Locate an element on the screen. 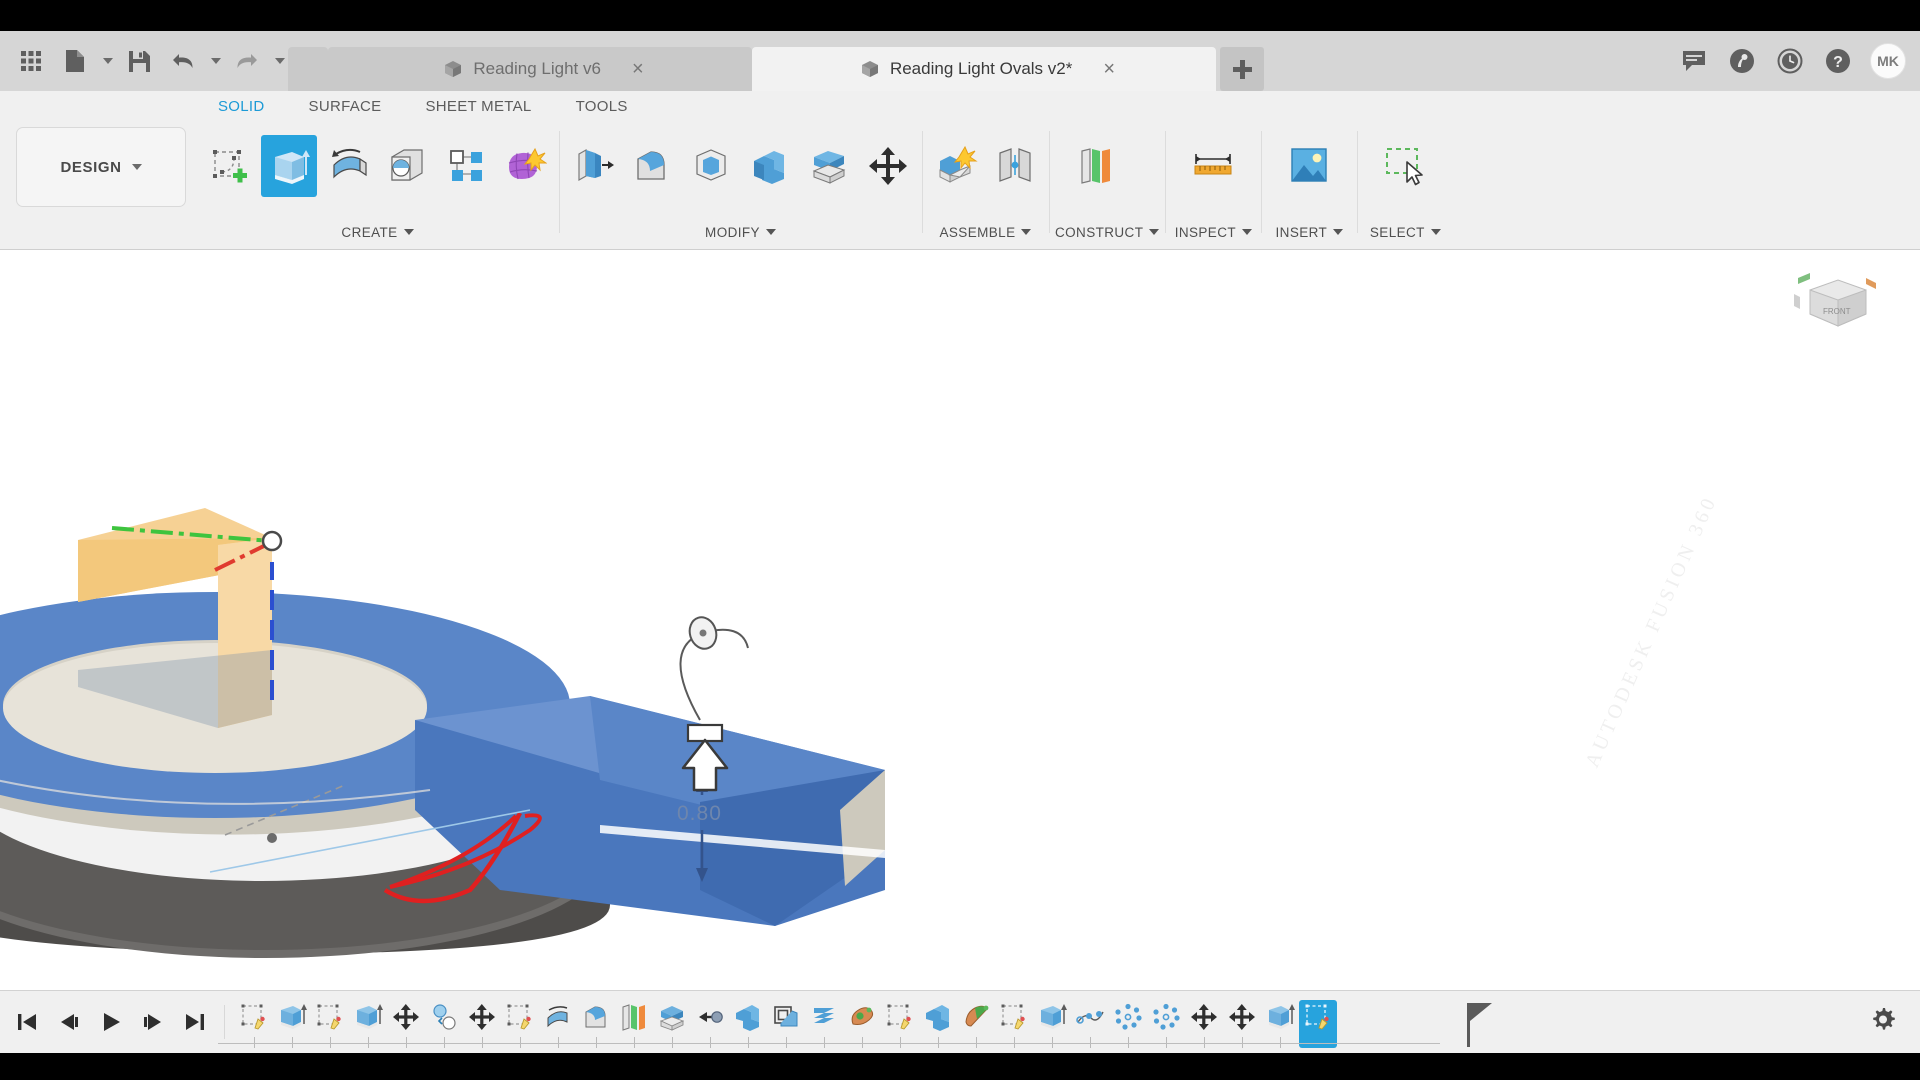 Image resolution: width=1920 pixels, height=1080 pixels. job-status-icon is located at coordinates (1790, 61).